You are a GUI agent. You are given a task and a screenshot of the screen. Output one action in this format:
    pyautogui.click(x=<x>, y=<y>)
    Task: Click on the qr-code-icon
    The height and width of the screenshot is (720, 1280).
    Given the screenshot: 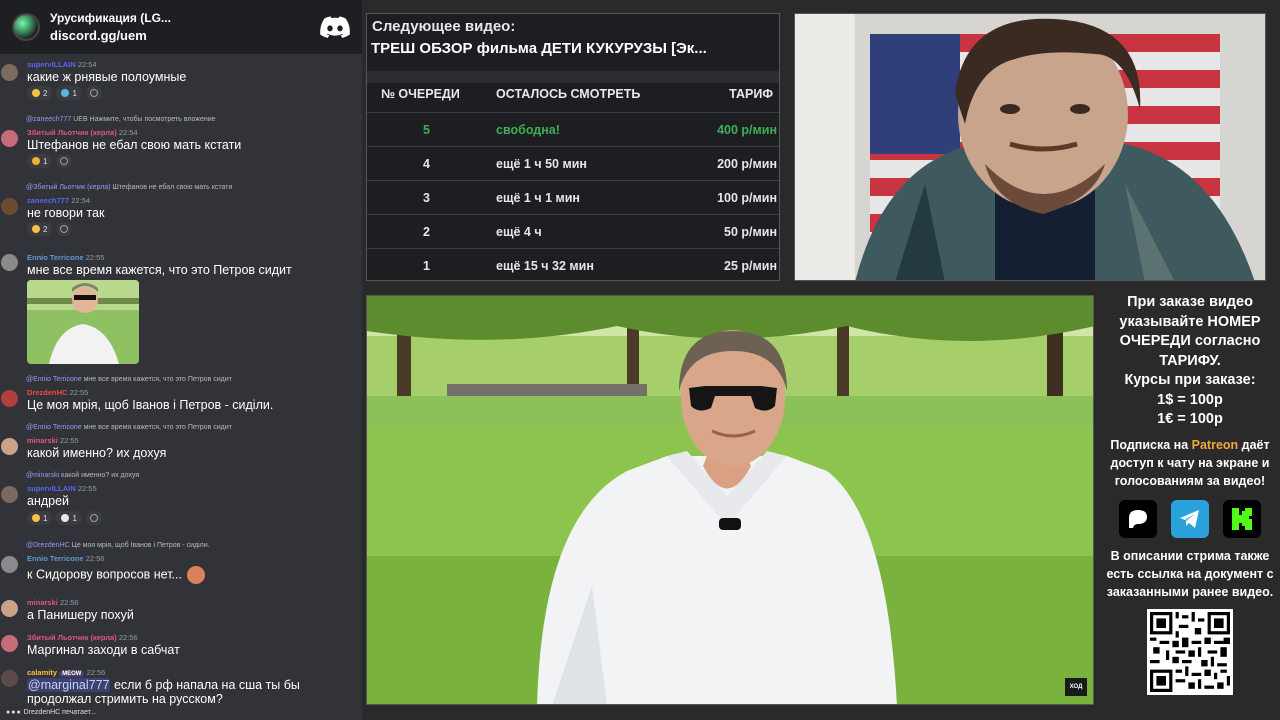 What is the action you would take?
    pyautogui.click(x=1190, y=651)
    